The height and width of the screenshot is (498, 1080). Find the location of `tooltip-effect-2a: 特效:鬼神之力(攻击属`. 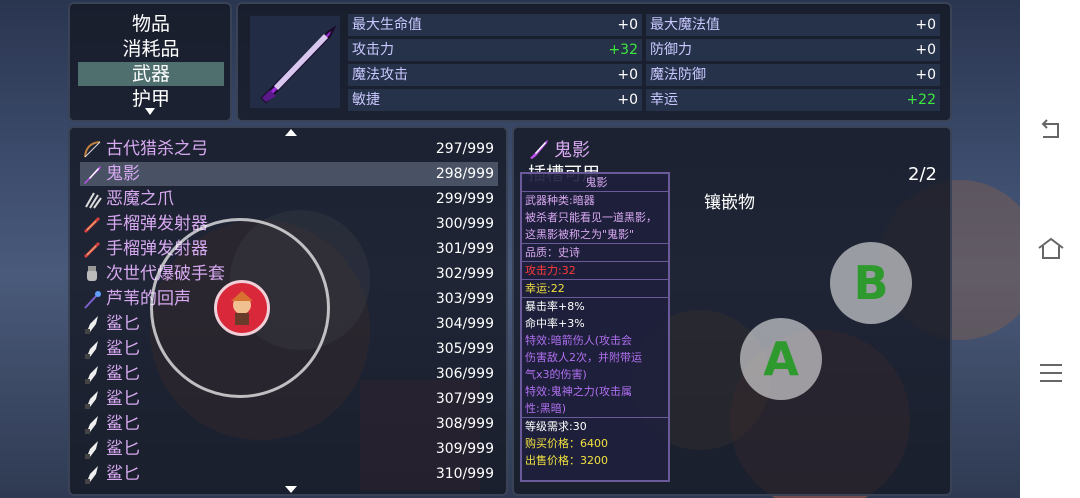

tooltip-effect-2a: 特效:鬼神之力(攻击属 is located at coordinates (578, 391).